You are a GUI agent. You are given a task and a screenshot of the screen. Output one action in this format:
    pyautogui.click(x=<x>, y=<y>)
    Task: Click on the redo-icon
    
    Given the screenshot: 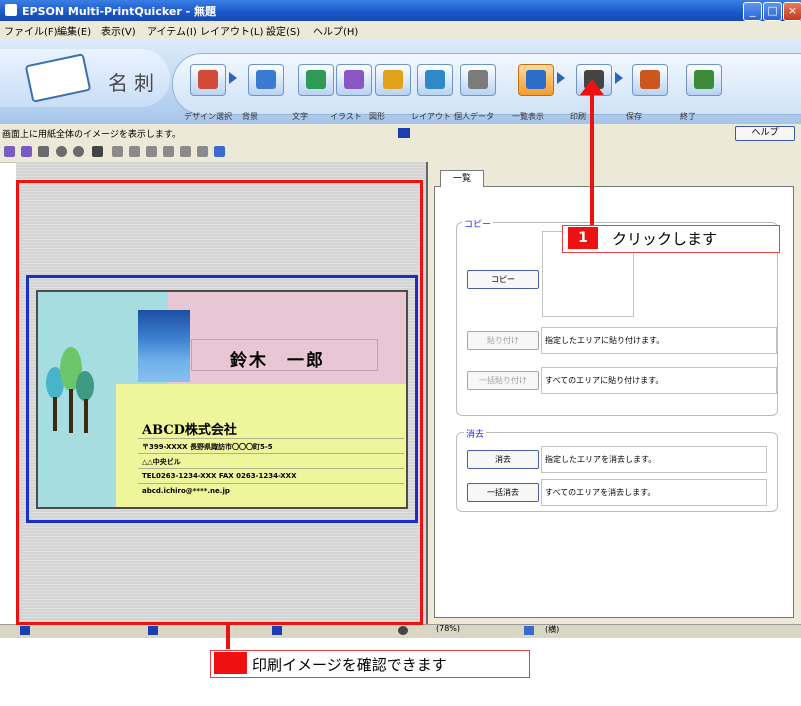 What is the action you would take?
    pyautogui.click(x=26, y=151)
    